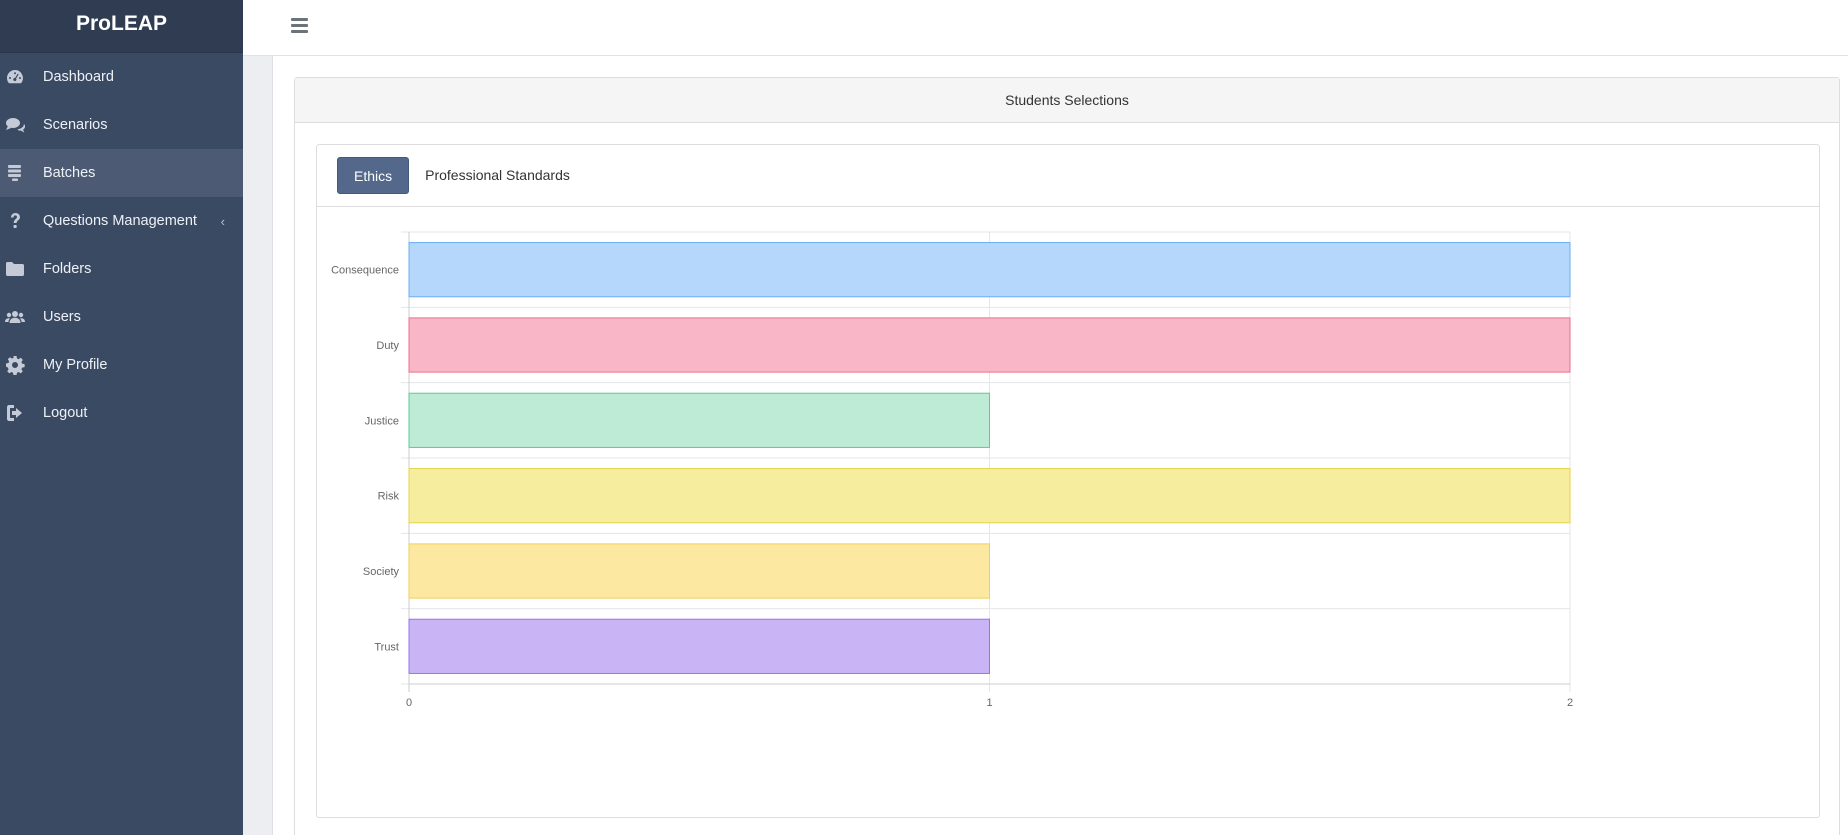  Describe the element at coordinates (121, 269) in the screenshot. I see `sidebar-item-folders: Folders` at that location.